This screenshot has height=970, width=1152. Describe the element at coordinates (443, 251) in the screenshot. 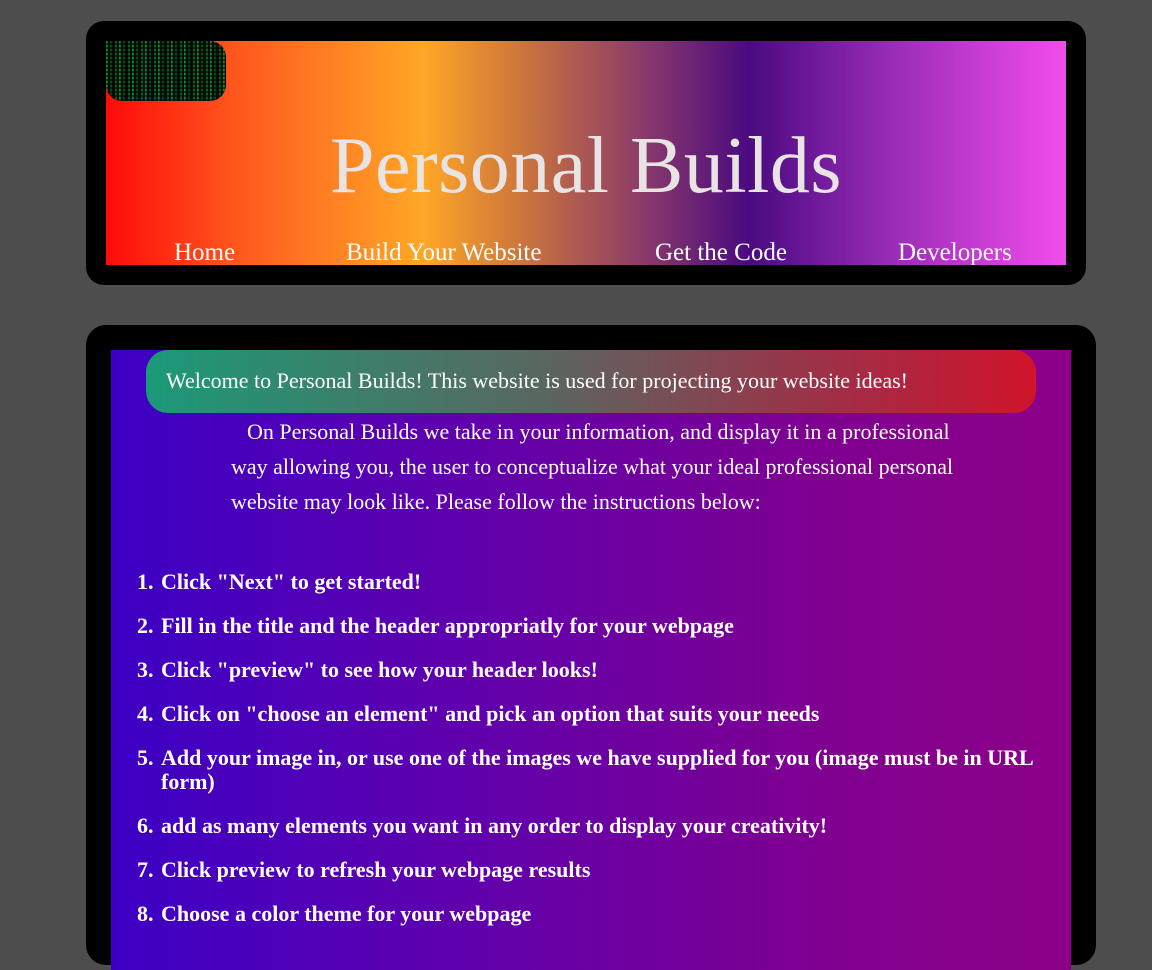

I see `nav-build-your-website-link: Build Your Website` at that location.